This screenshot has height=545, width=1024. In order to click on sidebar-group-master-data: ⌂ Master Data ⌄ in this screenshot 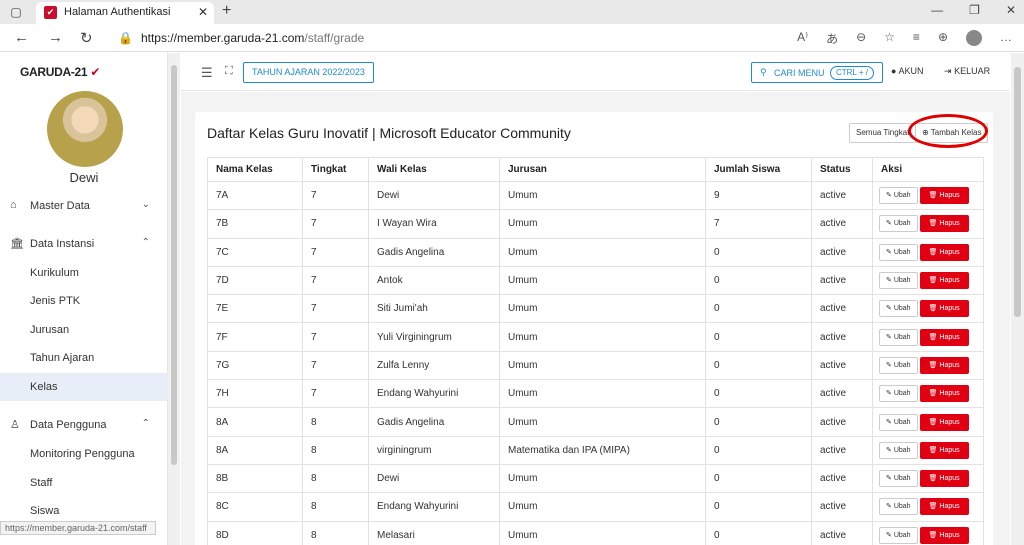, I will do `click(84, 206)`.